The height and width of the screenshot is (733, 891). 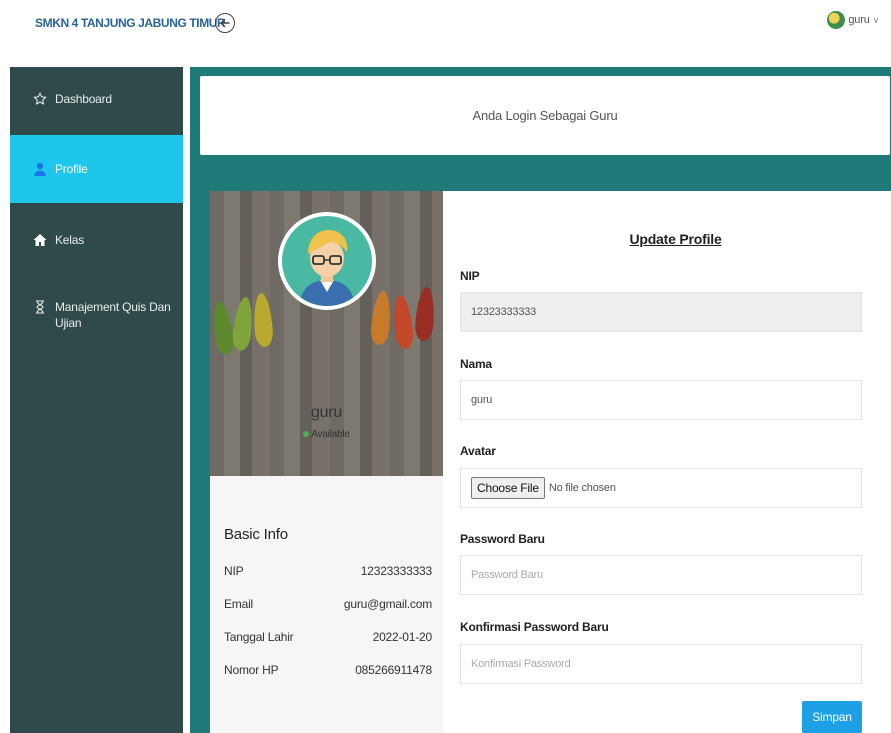 I want to click on avatar-label: Avatar, so click(x=478, y=451).